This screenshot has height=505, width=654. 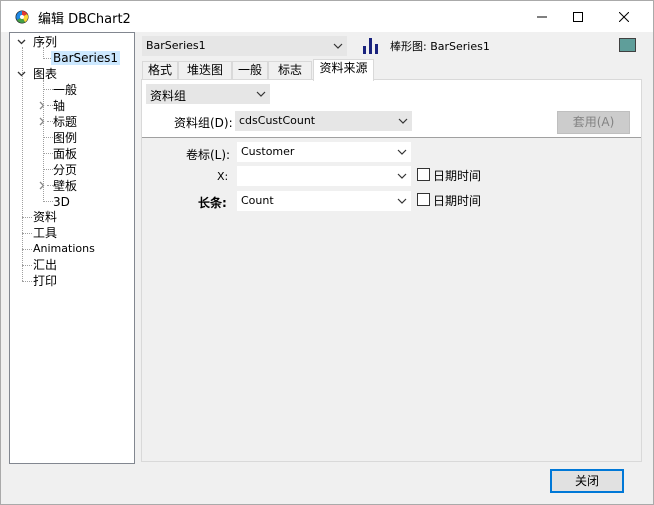 I want to click on dataset-label: 资料组(D):, so click(x=203, y=123).